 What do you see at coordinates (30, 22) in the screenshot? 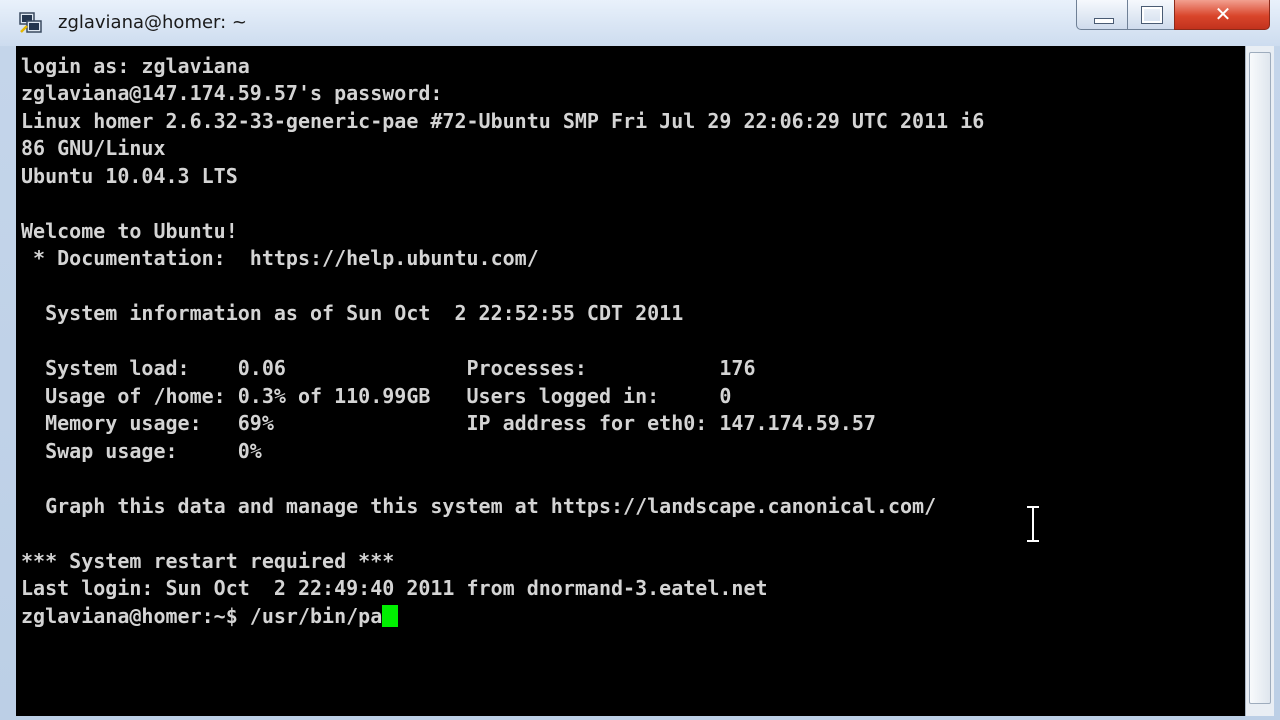
I see `putty-icon` at bounding box center [30, 22].